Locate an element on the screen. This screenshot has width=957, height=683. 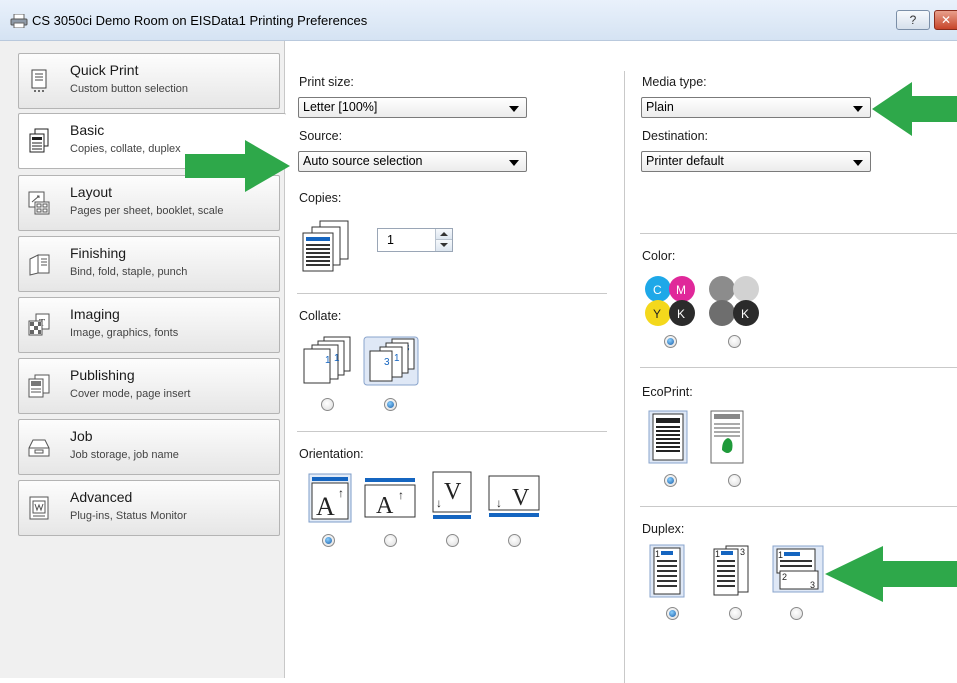
sidebar-item-desc: Copies, collate, duplex is located at coordinates (125, 149).